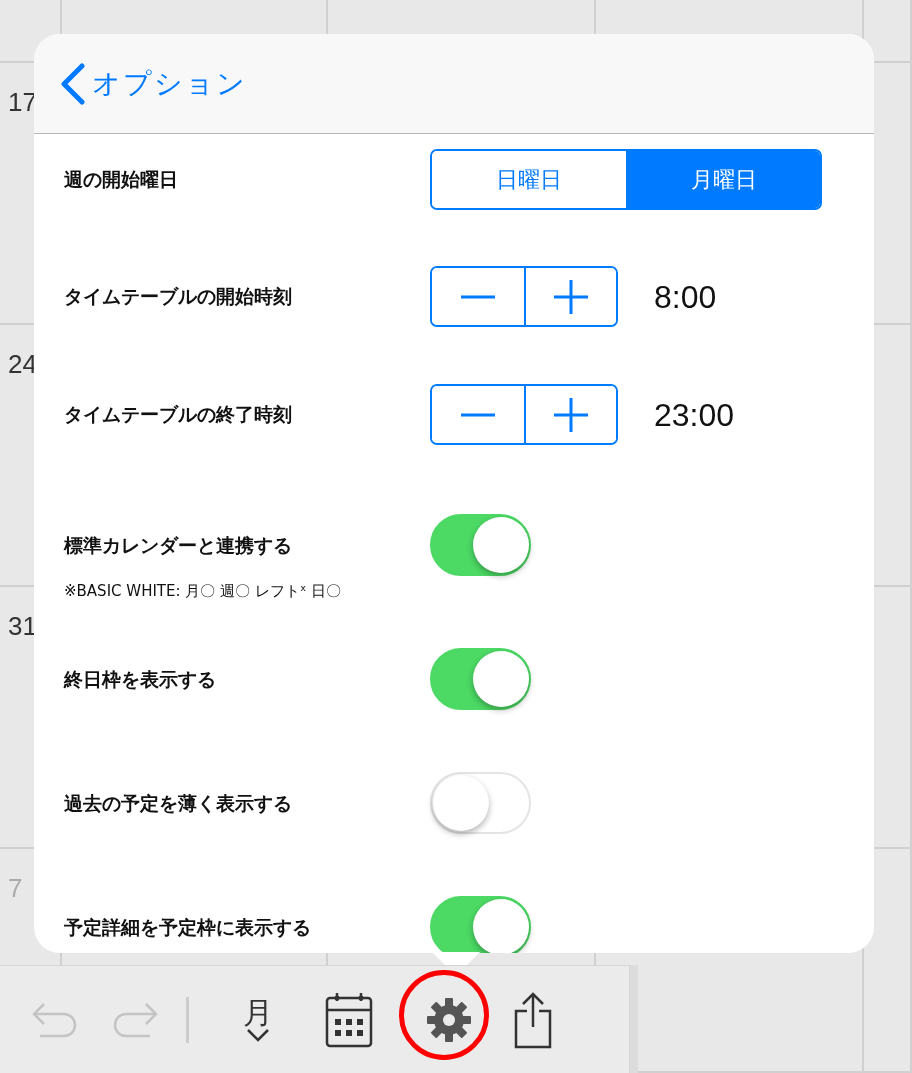 This screenshot has height=1073, width=912. Describe the element at coordinates (685, 297) in the screenshot. I see `time-value: 8:00` at that location.